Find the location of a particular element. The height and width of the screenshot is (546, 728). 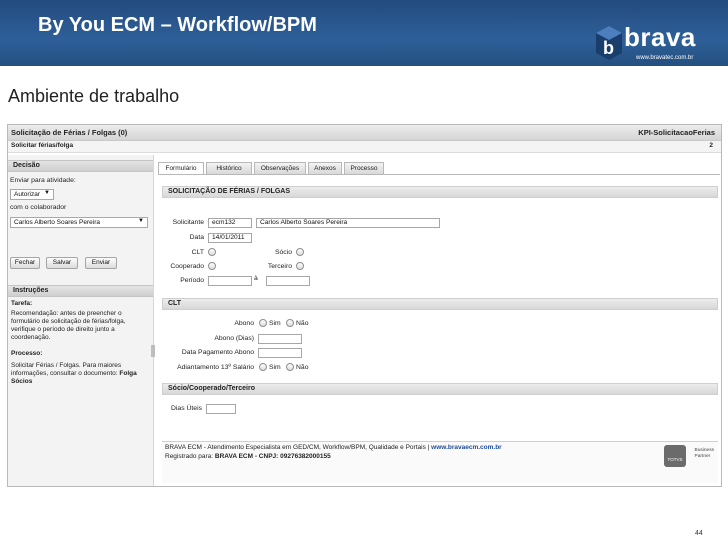

save-button: Salvar is located at coordinates (62, 263).